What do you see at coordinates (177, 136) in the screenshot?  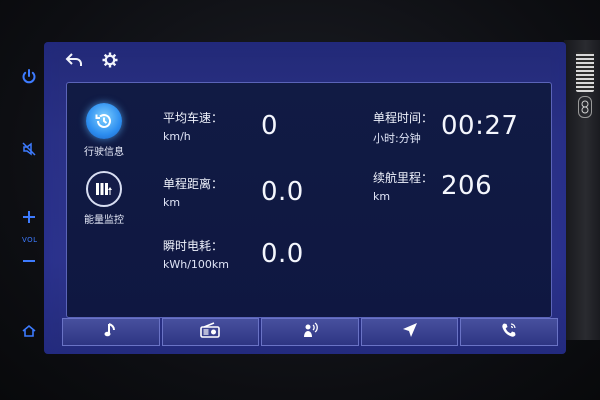 I see `metric-unit: km/h` at bounding box center [177, 136].